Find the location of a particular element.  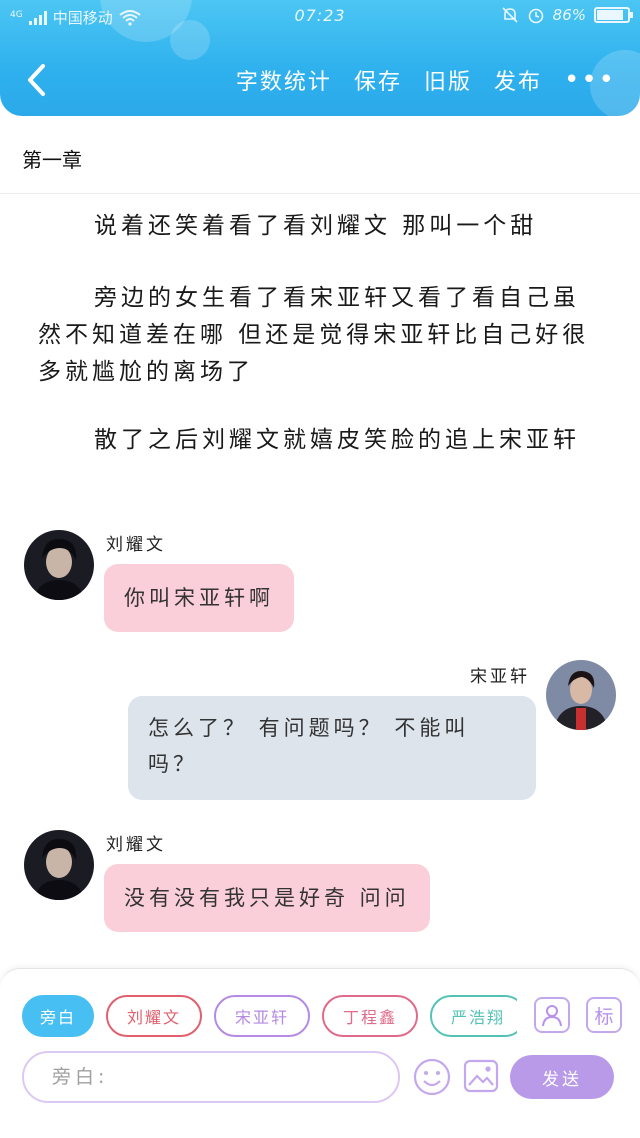

header-actions: 字数统计 保存 旧版 发布 ••• is located at coordinates (426, 80).